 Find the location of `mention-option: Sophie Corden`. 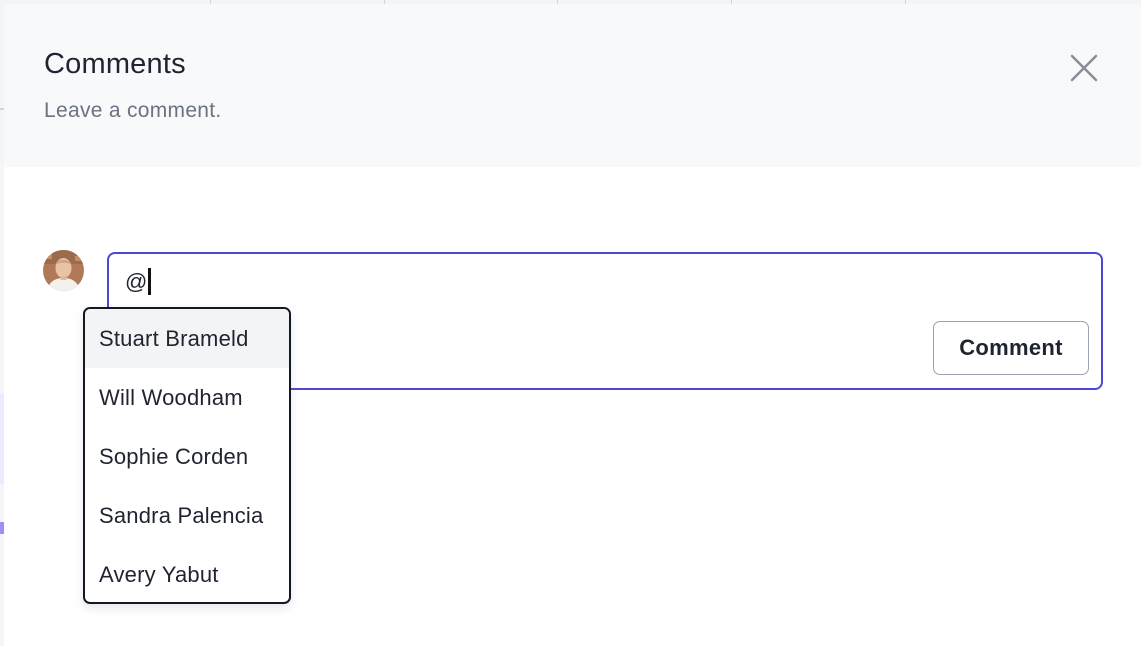

mention-option: Sophie Corden is located at coordinates (187, 456).